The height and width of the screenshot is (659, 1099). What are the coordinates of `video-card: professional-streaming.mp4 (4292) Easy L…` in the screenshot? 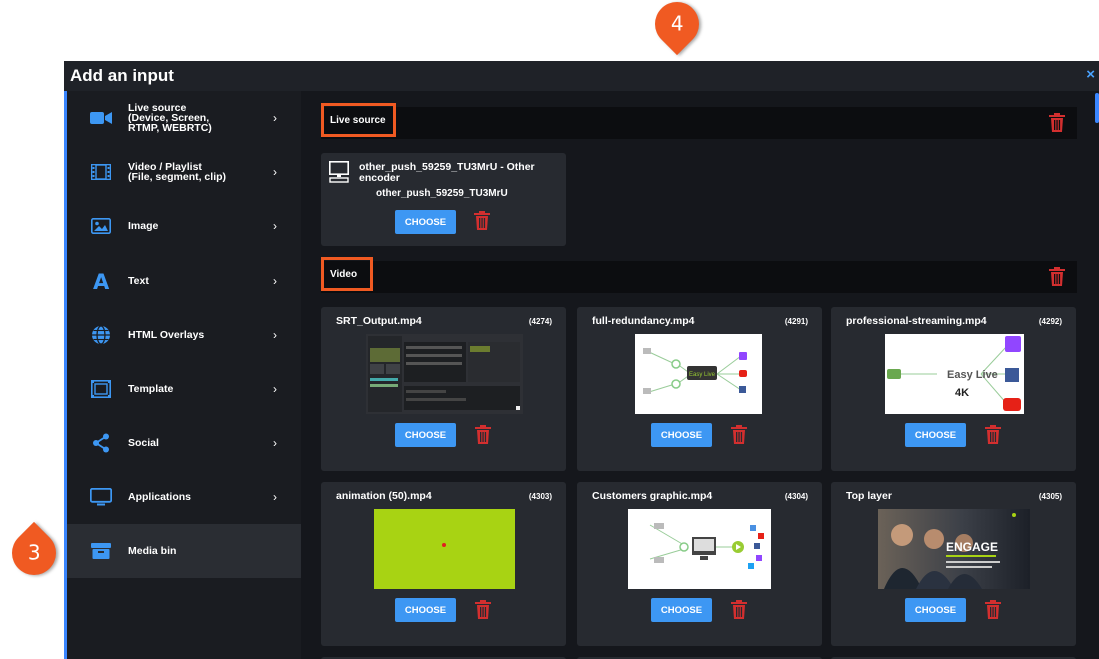 It's located at (953, 389).